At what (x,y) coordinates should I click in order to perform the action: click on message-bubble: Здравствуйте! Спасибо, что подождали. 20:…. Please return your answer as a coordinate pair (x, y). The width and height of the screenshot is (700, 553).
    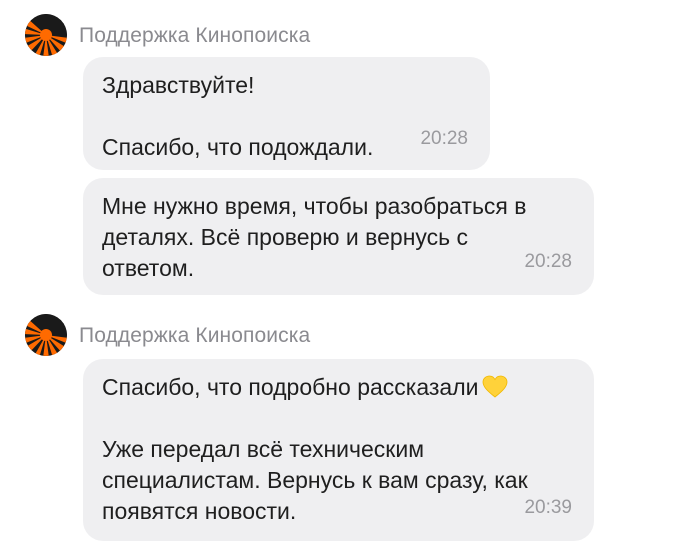
    Looking at the image, I should click on (286, 113).